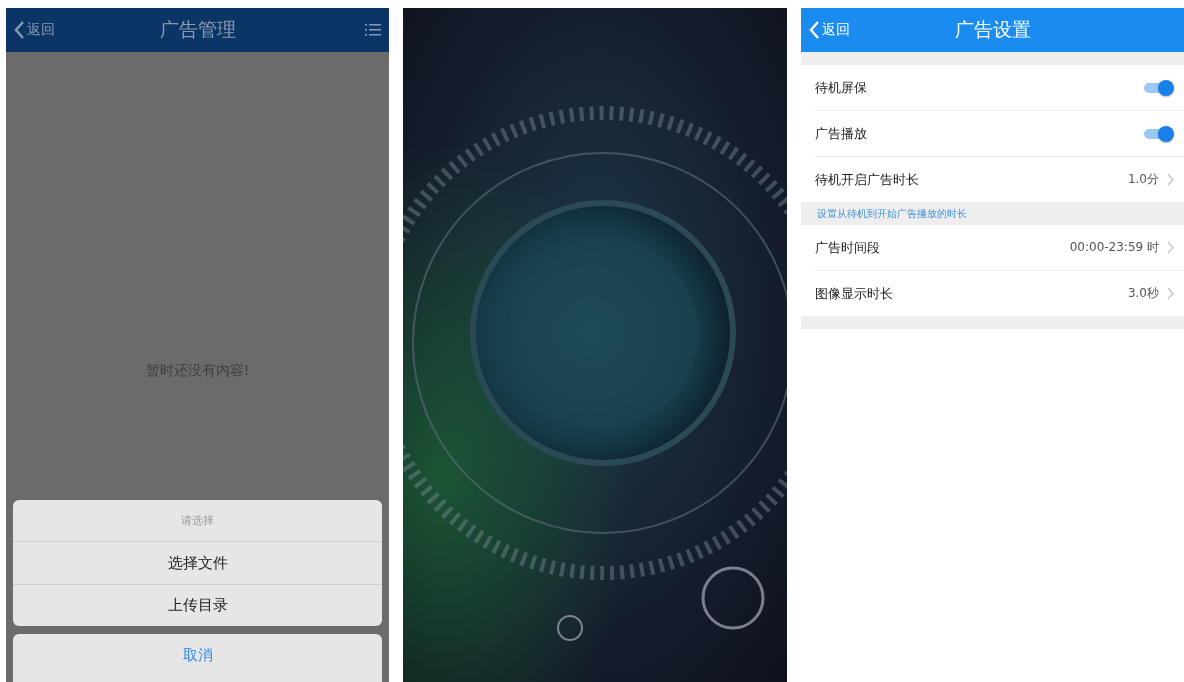 The height and width of the screenshot is (682, 1184). What do you see at coordinates (1121, 247) in the screenshot?
I see `setting-value: 00:00-23:59 时` at bounding box center [1121, 247].